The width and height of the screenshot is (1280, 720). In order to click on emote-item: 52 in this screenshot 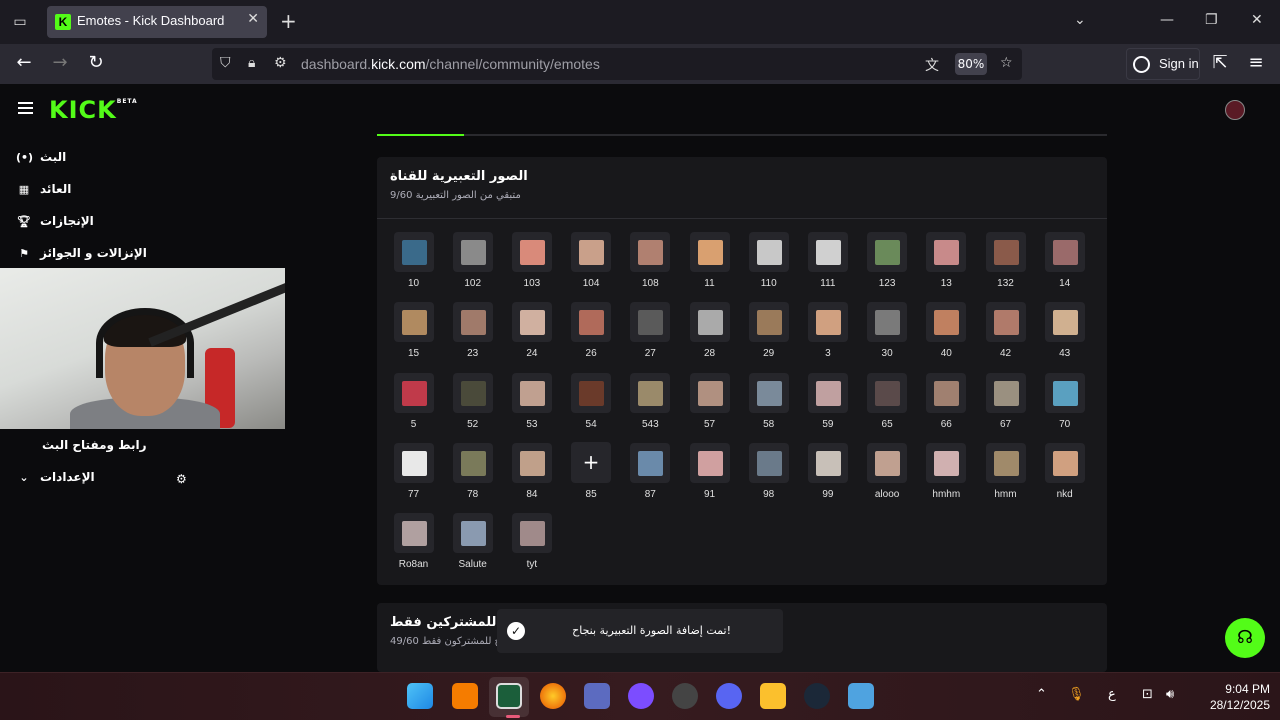, I will do `click(472, 401)`.